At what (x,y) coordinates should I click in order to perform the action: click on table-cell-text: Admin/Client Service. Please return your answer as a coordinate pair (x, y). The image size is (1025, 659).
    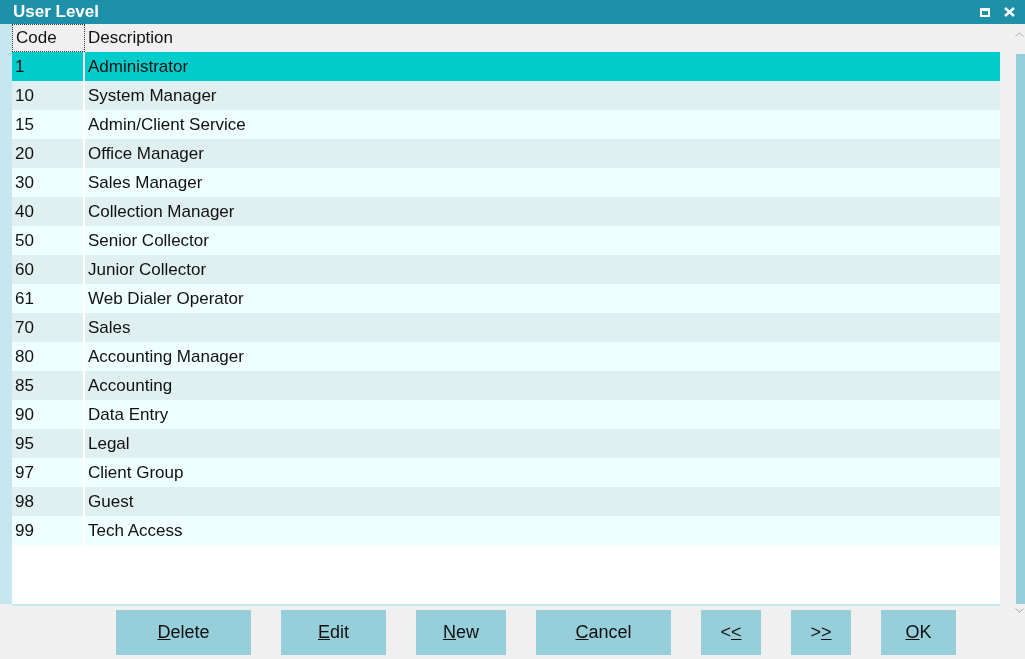
    Looking at the image, I should click on (167, 124).